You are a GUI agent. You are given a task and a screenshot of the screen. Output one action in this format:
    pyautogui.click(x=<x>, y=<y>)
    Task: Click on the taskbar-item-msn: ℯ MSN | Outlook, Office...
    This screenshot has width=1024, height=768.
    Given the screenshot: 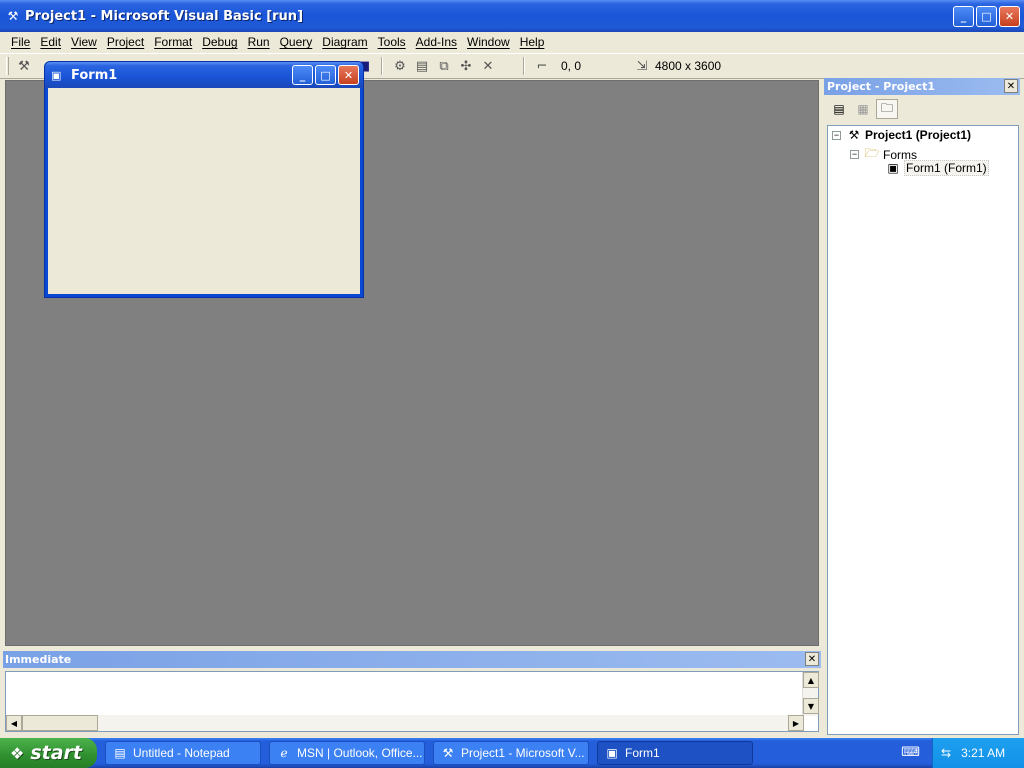 What is the action you would take?
    pyautogui.click(x=347, y=753)
    